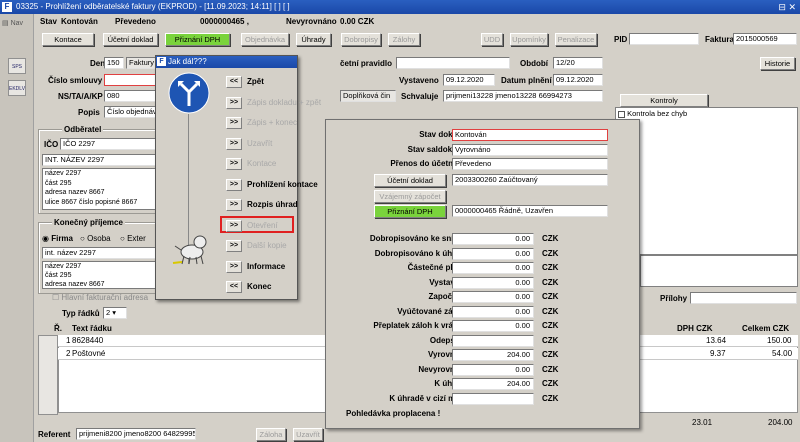 The height and width of the screenshot is (442, 800). Describe the element at coordinates (453, 63) in the screenshot. I see `ucetni-pravidlo-field` at that location.